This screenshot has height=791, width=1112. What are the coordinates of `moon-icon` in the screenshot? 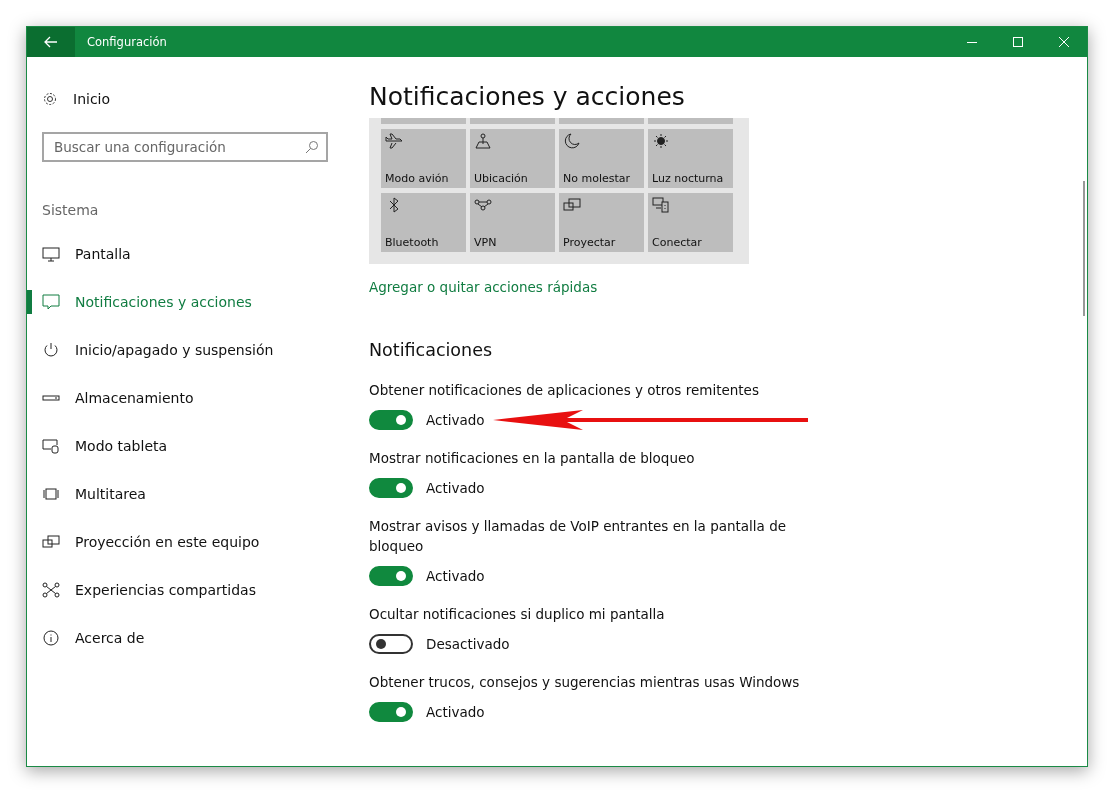 It's located at (572, 141).